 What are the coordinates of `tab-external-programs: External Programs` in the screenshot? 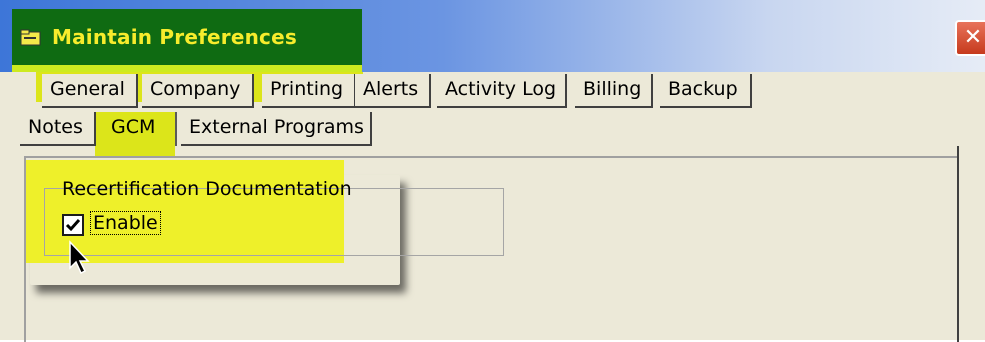 It's located at (276, 129).